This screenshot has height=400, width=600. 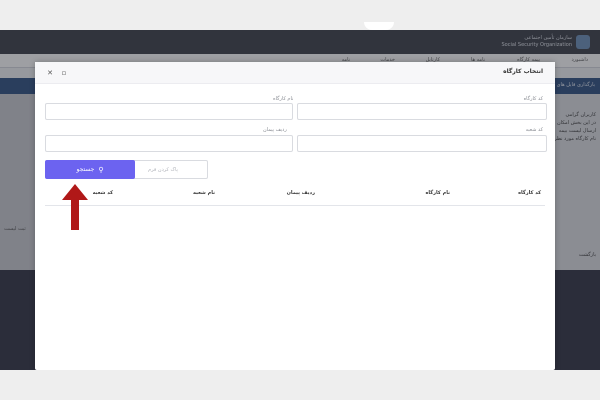 I want to click on th-branch-code: کد شعبه, so click(x=103, y=193).